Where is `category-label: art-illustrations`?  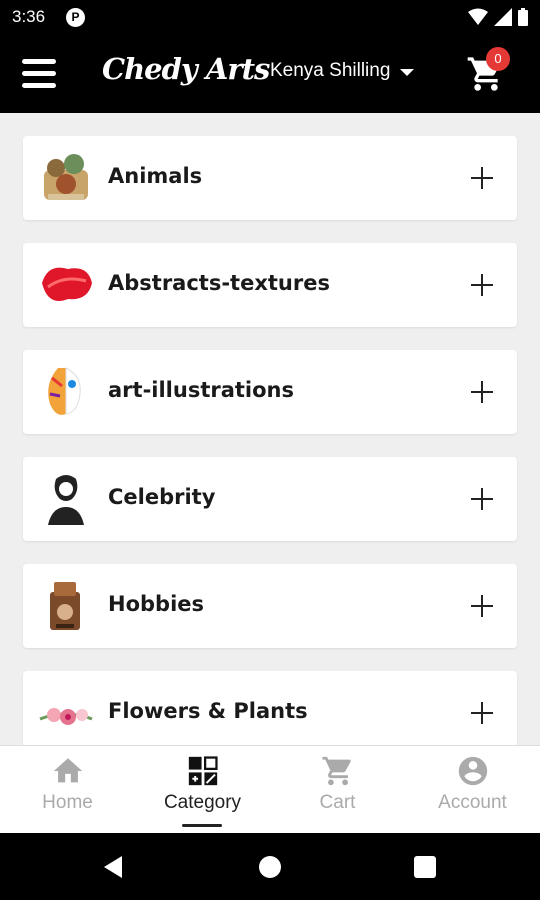
category-label: art-illustrations is located at coordinates (201, 390).